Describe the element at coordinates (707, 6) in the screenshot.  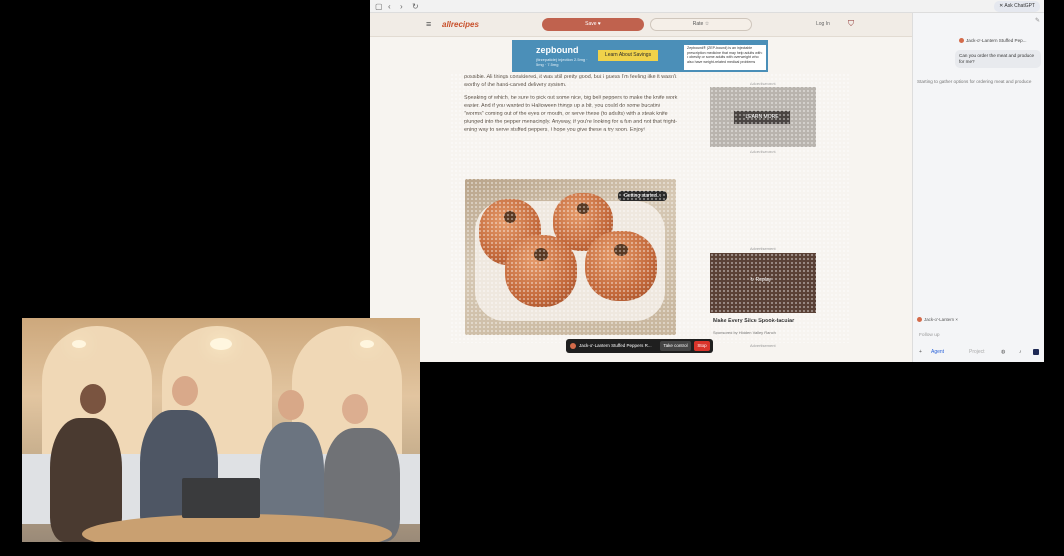
I see `browser-toolbar: ▢ ‹ › ↻ ✕ Ask ChatGPT` at that location.